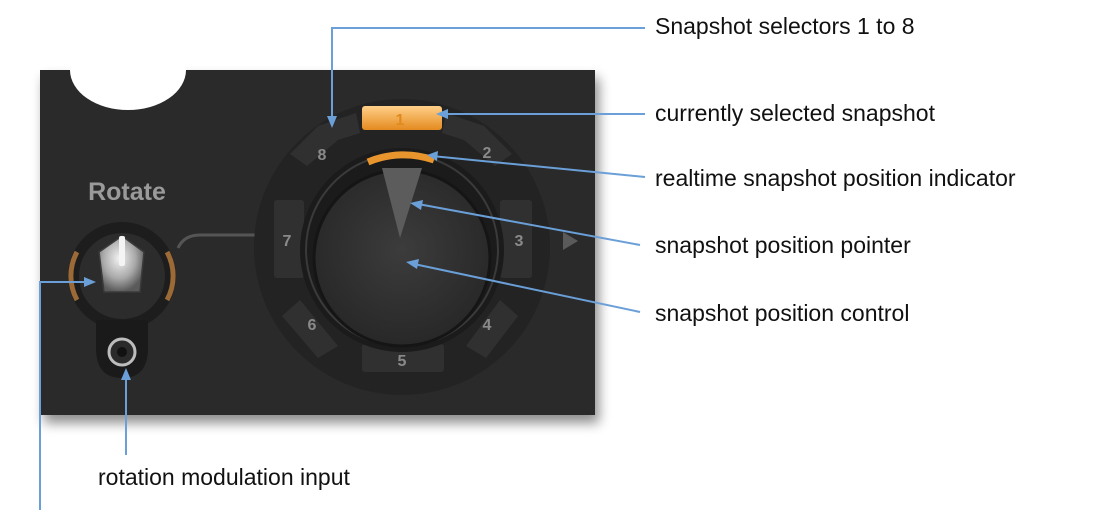 This screenshot has height=524, width=1116. I want to click on selector-number-5: 5, so click(402, 361).